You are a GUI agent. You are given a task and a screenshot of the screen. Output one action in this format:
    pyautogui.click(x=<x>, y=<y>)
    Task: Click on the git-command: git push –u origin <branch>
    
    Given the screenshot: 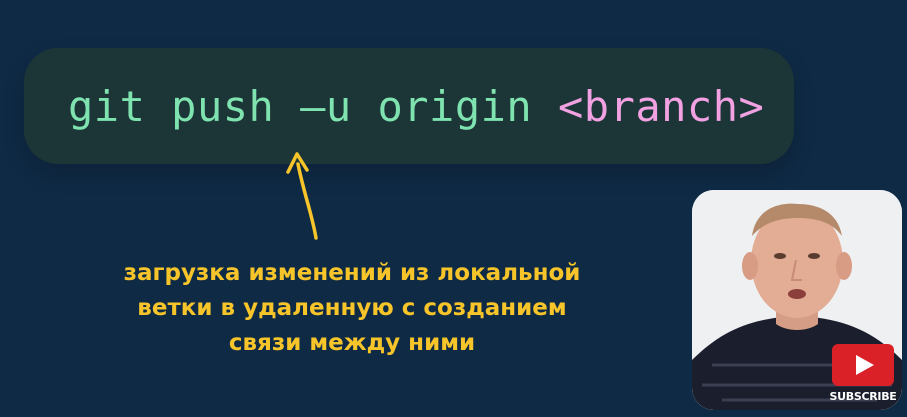 What is the action you would take?
    pyautogui.click(x=416, y=107)
    